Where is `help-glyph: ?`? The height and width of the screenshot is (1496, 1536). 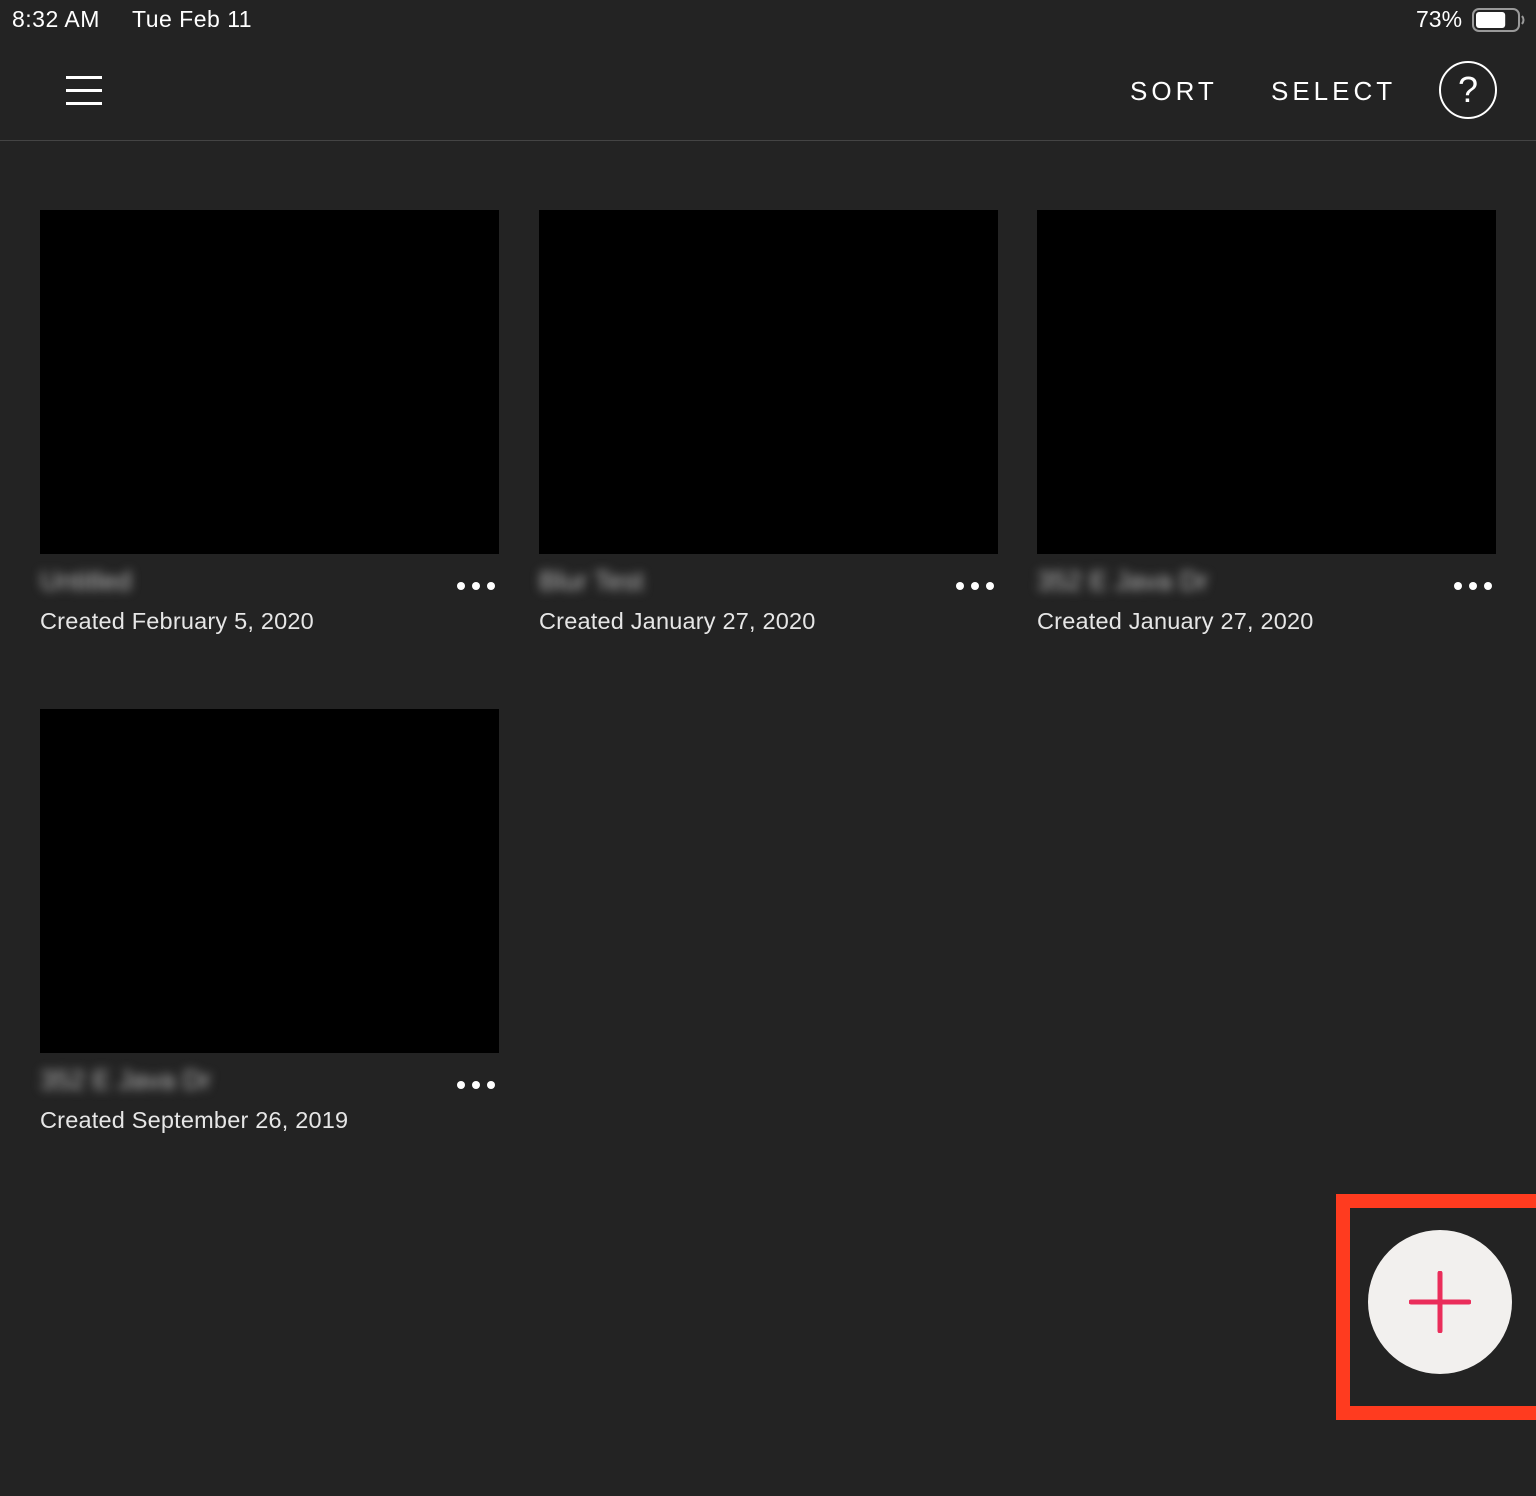
help-glyph: ? is located at coordinates (1468, 89).